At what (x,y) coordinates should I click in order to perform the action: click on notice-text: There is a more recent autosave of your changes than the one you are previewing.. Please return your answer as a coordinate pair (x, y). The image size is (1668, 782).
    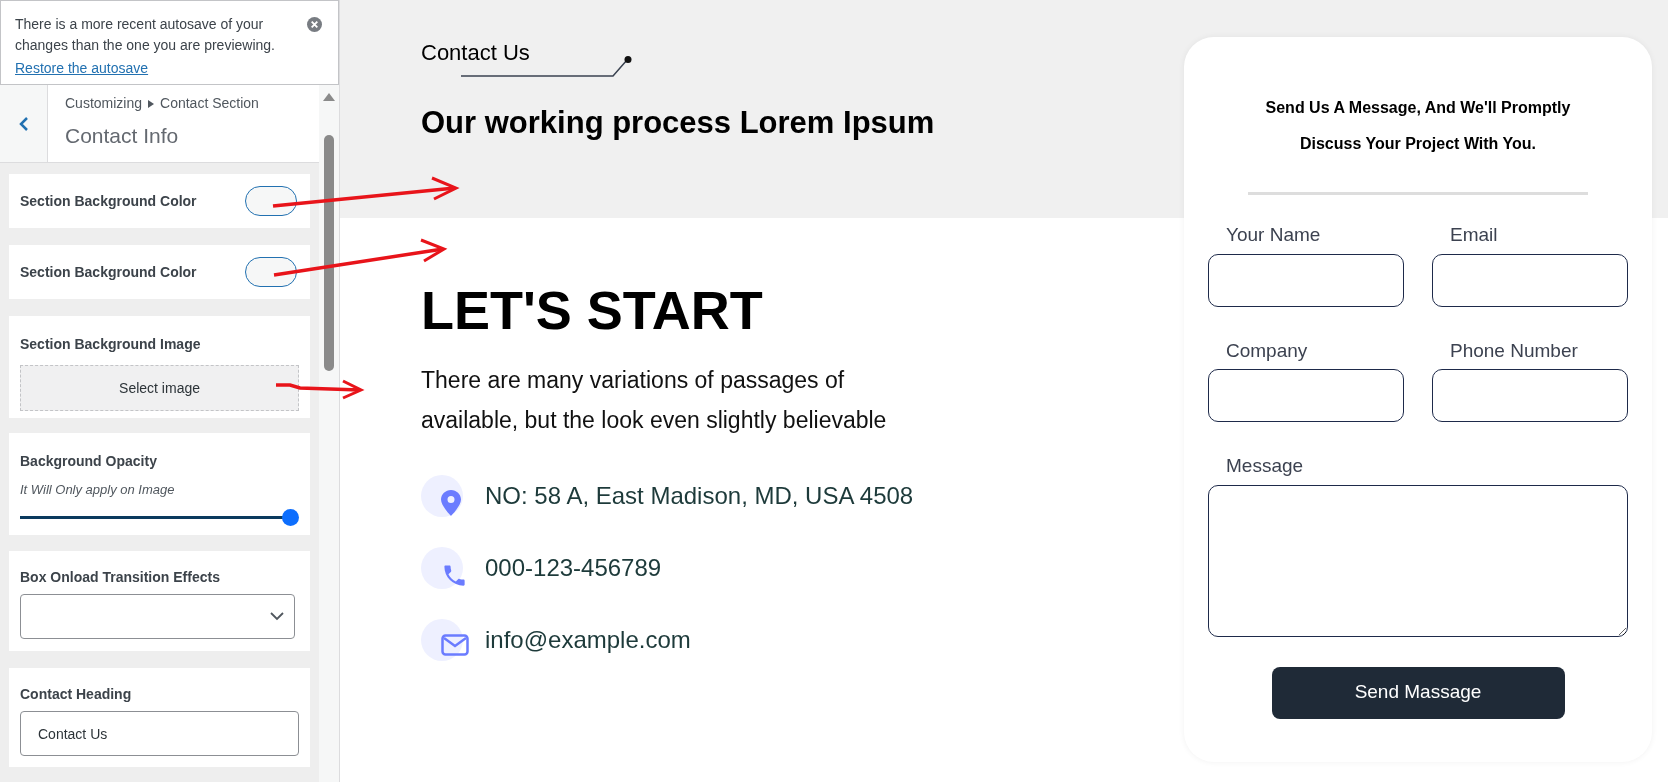
    Looking at the image, I should click on (145, 35).